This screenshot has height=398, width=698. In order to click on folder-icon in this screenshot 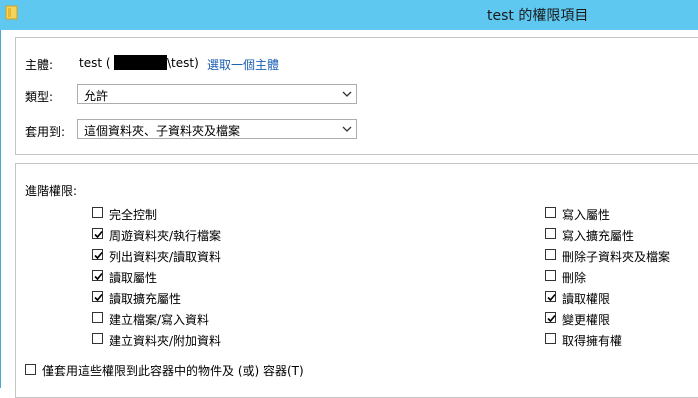, I will do `click(11, 12)`.